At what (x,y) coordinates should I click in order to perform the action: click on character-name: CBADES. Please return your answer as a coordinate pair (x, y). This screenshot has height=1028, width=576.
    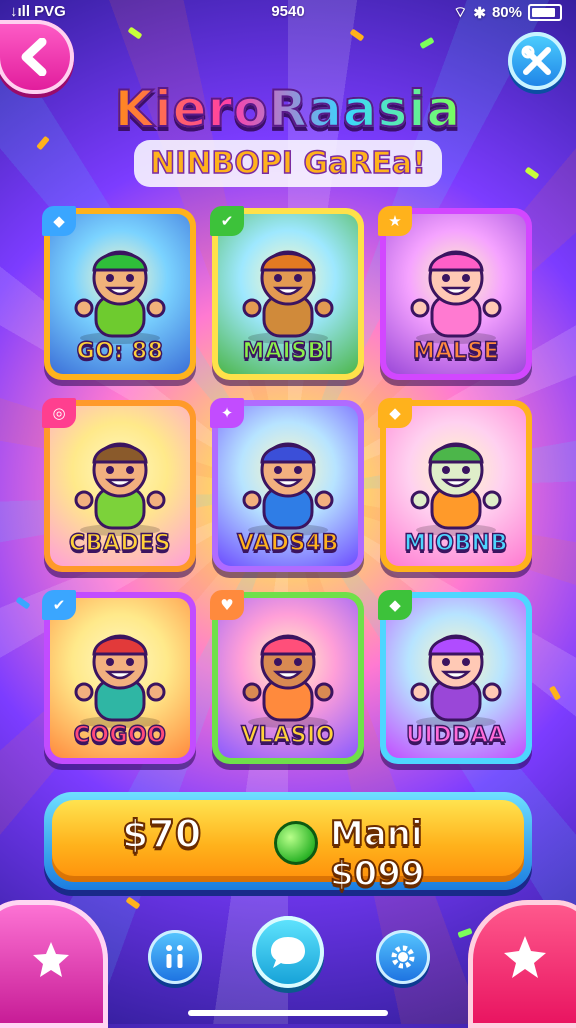
    Looking at the image, I should click on (120, 543).